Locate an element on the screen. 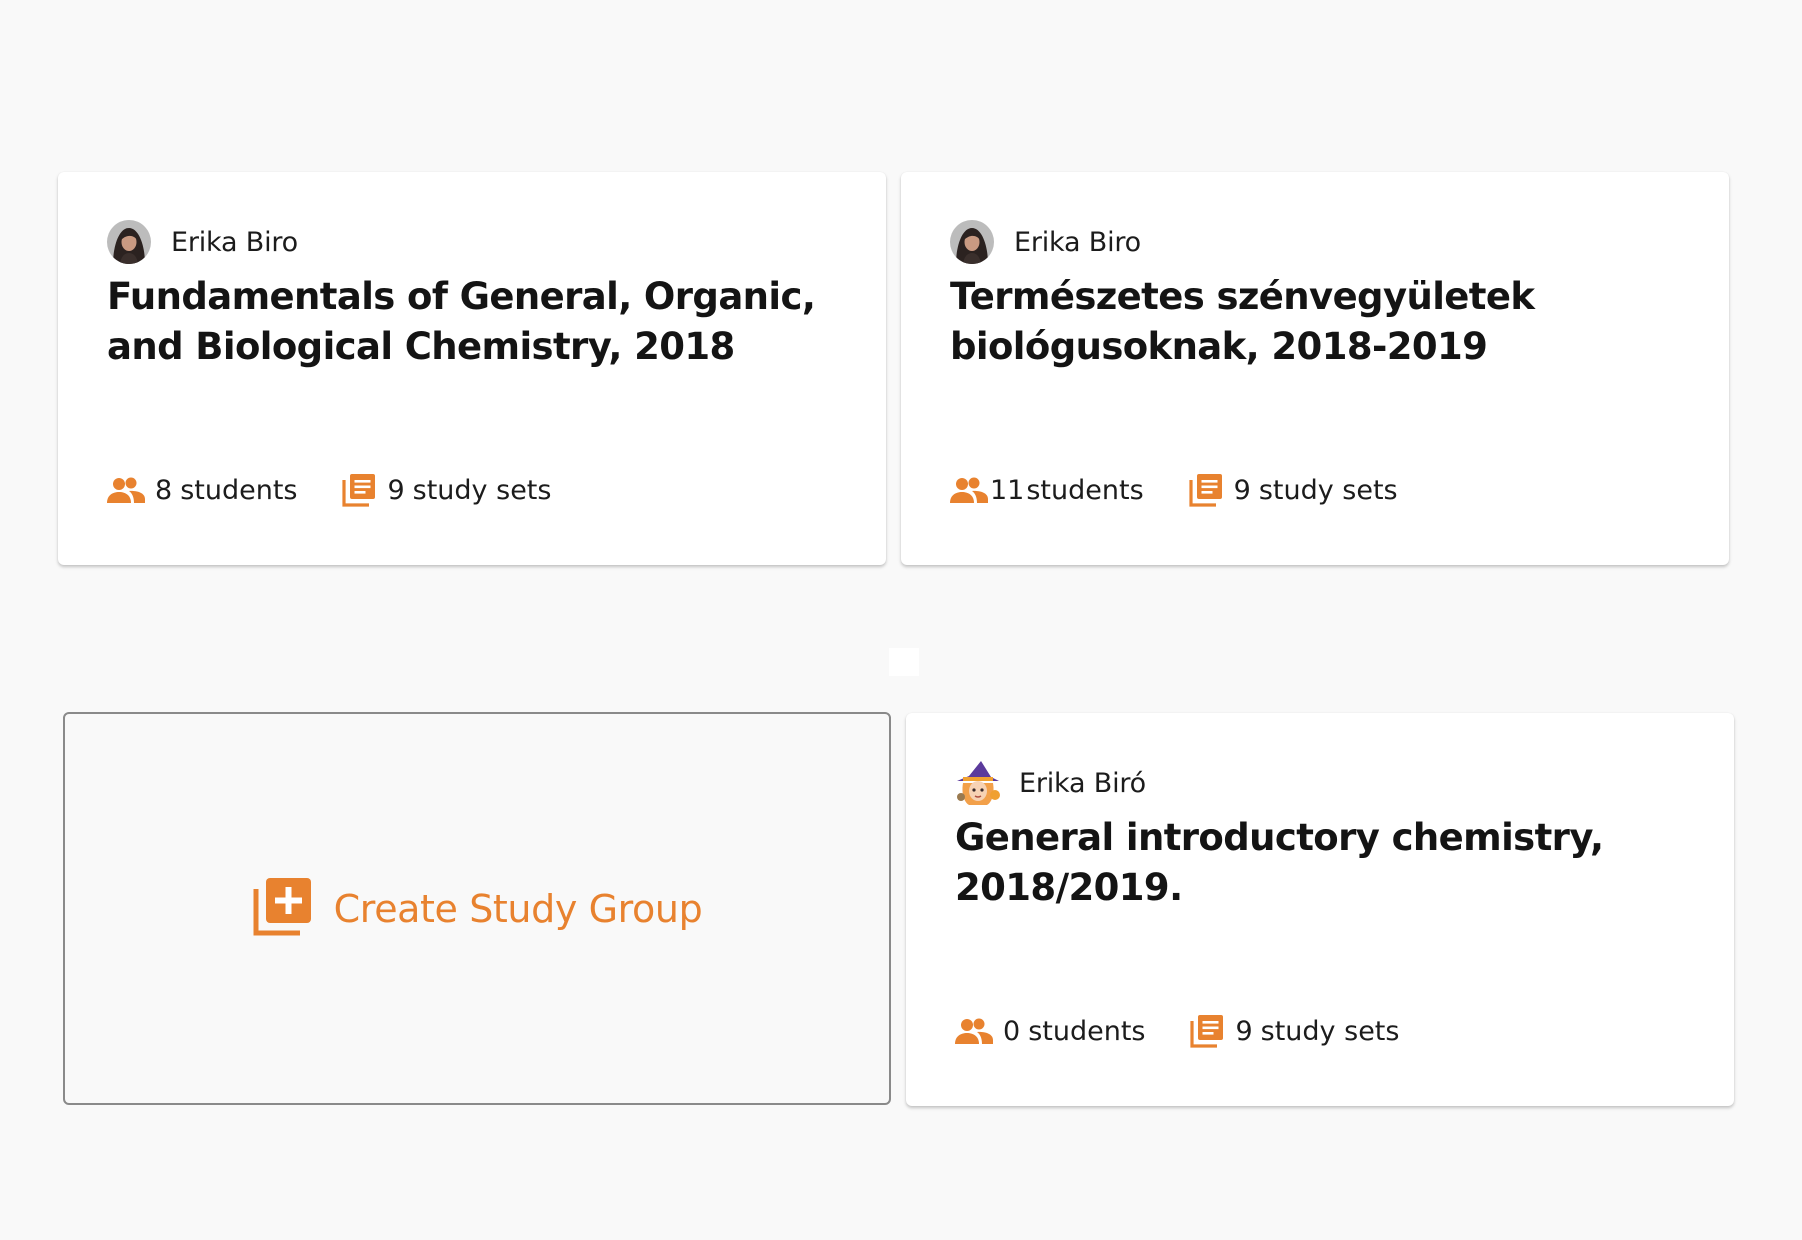 This screenshot has width=1802, height=1240. author-name: Erika Biró is located at coordinates (1083, 783).